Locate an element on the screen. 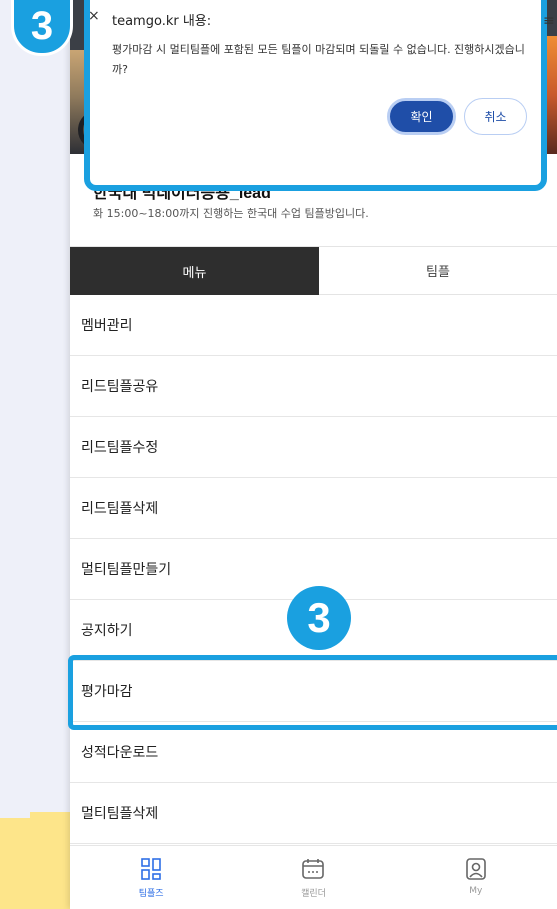 The image size is (557, 909). menu-icon: ≡ is located at coordinates (549, 21).